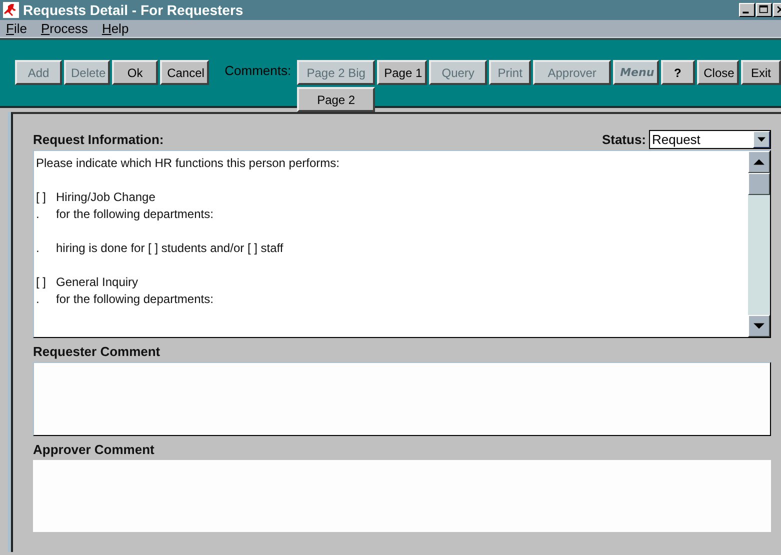 Image resolution: width=781 pixels, height=555 pixels. Describe the element at coordinates (135, 72) in the screenshot. I see `toolbar-button: Ok` at that location.